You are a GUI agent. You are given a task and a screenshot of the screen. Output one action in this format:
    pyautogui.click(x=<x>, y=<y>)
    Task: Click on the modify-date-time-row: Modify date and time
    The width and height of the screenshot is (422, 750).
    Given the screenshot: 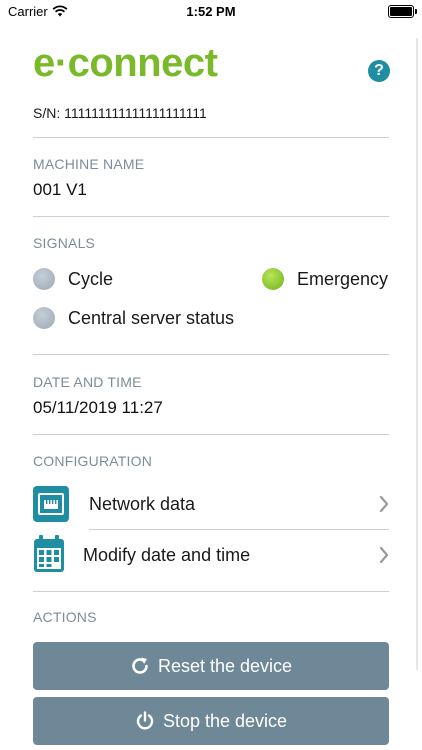 What is the action you would take?
    pyautogui.click(x=211, y=555)
    